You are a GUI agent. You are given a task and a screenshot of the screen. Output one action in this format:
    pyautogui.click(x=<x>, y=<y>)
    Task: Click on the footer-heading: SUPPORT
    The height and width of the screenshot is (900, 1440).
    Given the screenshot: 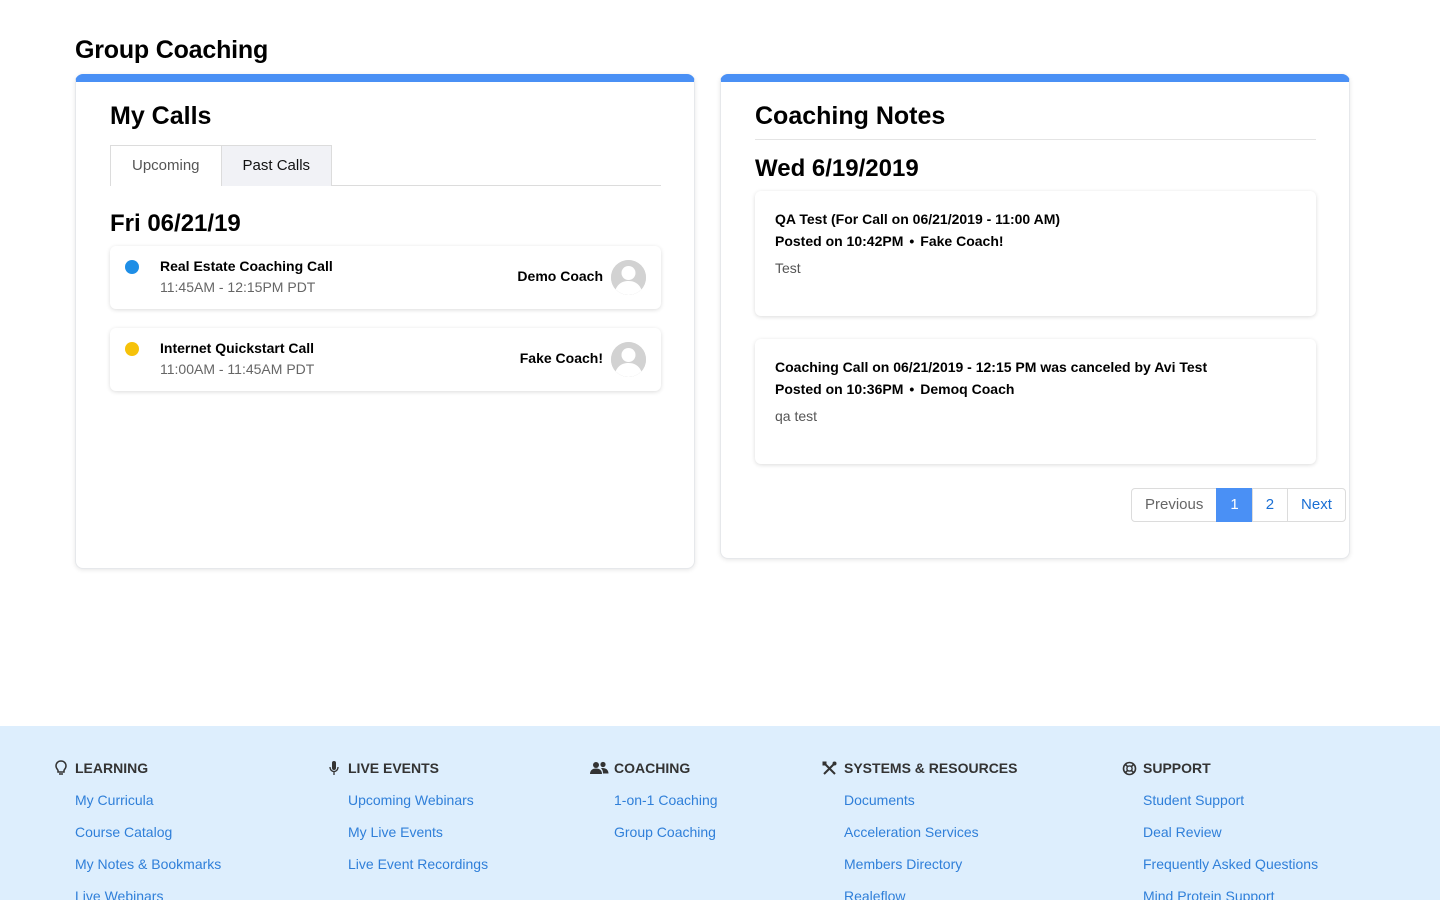 What is the action you would take?
    pyautogui.click(x=1220, y=768)
    